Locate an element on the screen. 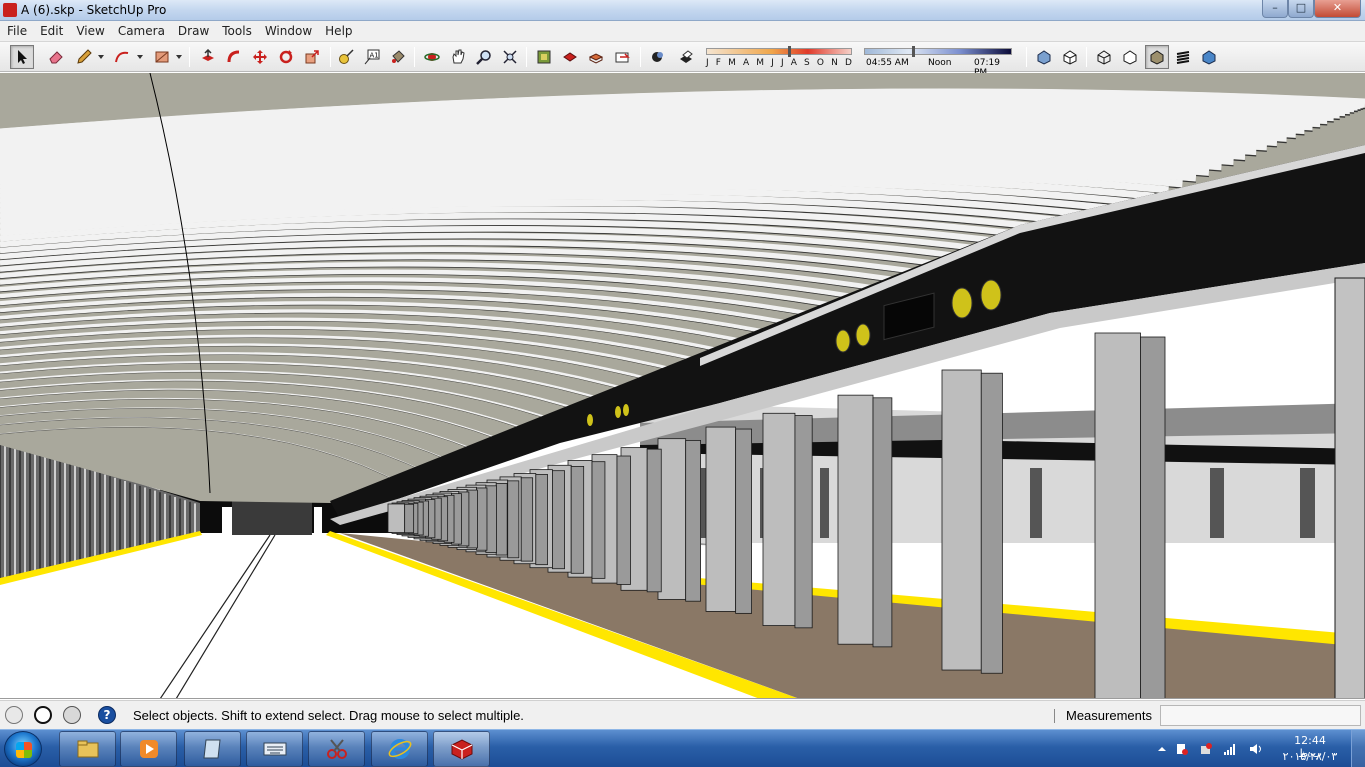 This screenshot has width=1365, height=767. month-slider-thumb is located at coordinates (789, 51).